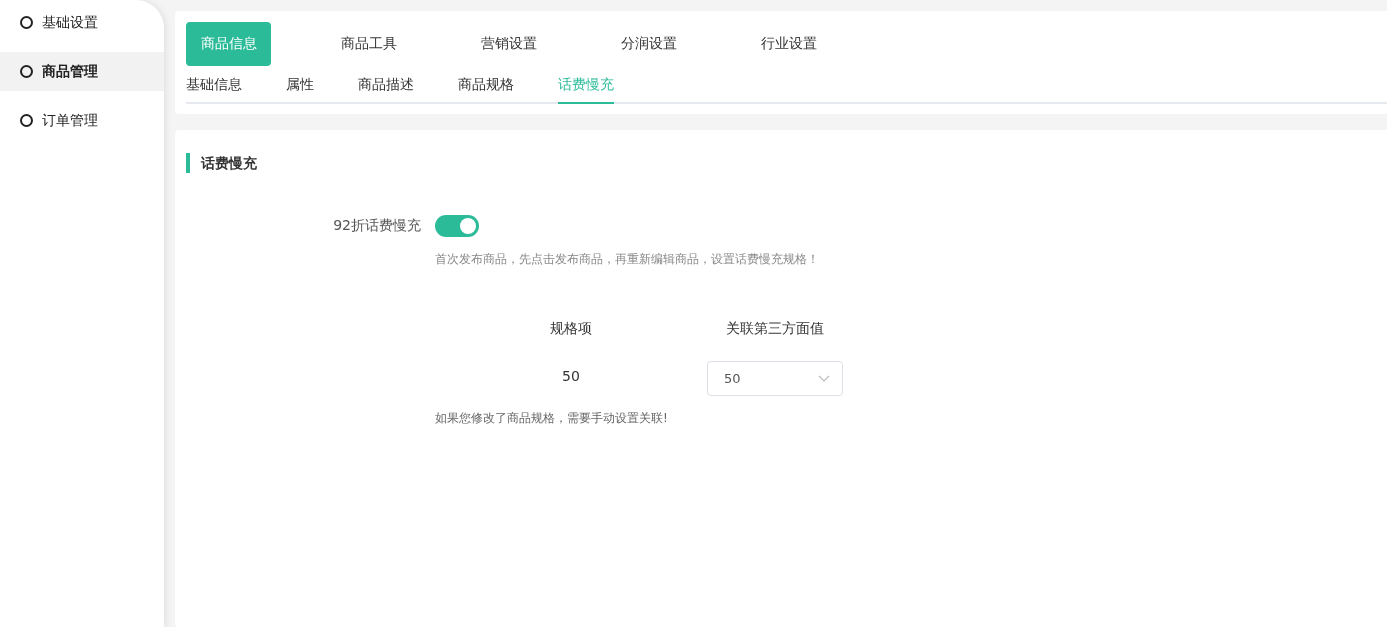  I want to click on sidebar-item: 基础设置, so click(82, 22).